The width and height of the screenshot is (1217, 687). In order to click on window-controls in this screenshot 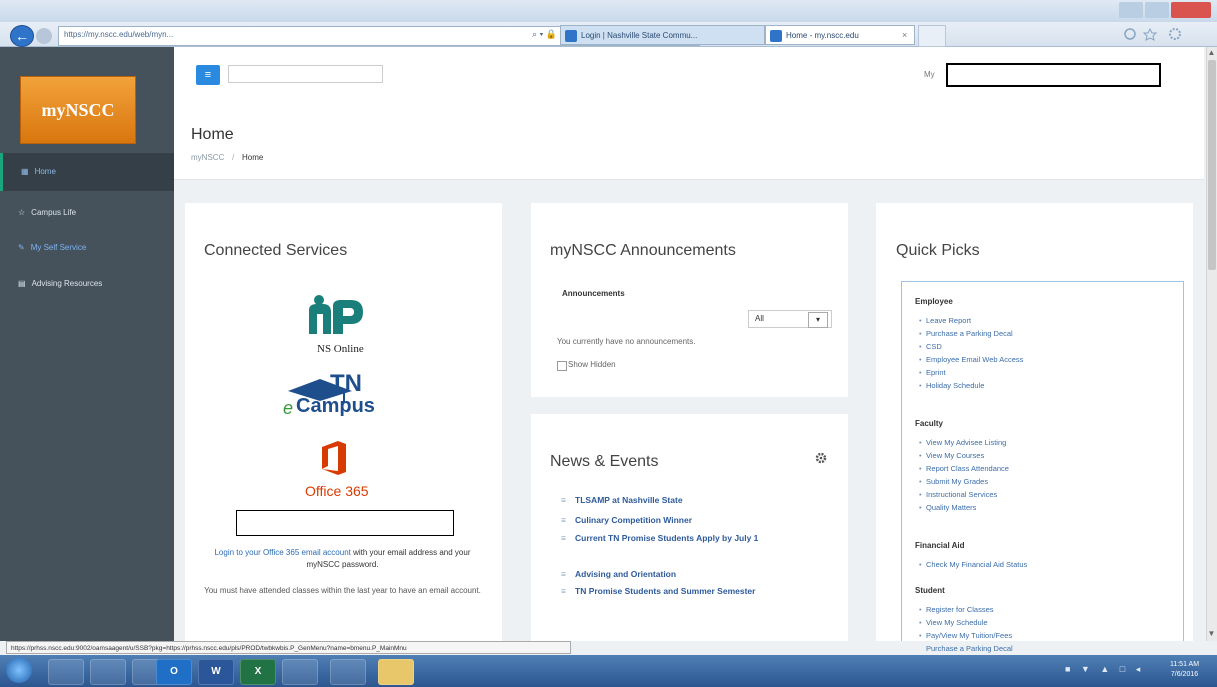, I will do `click(1165, 10)`.